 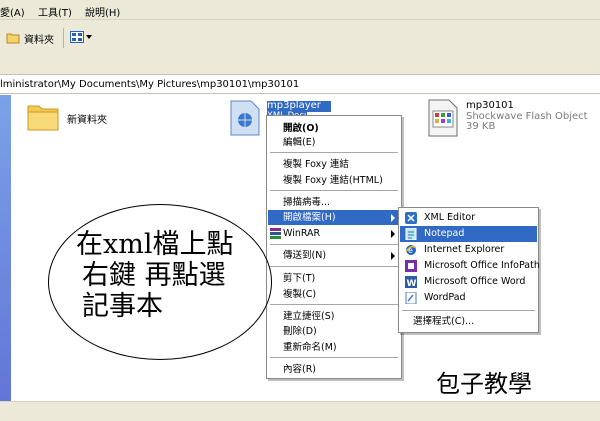 I want to click on winrar-label: WinRAR, so click(x=302, y=233).